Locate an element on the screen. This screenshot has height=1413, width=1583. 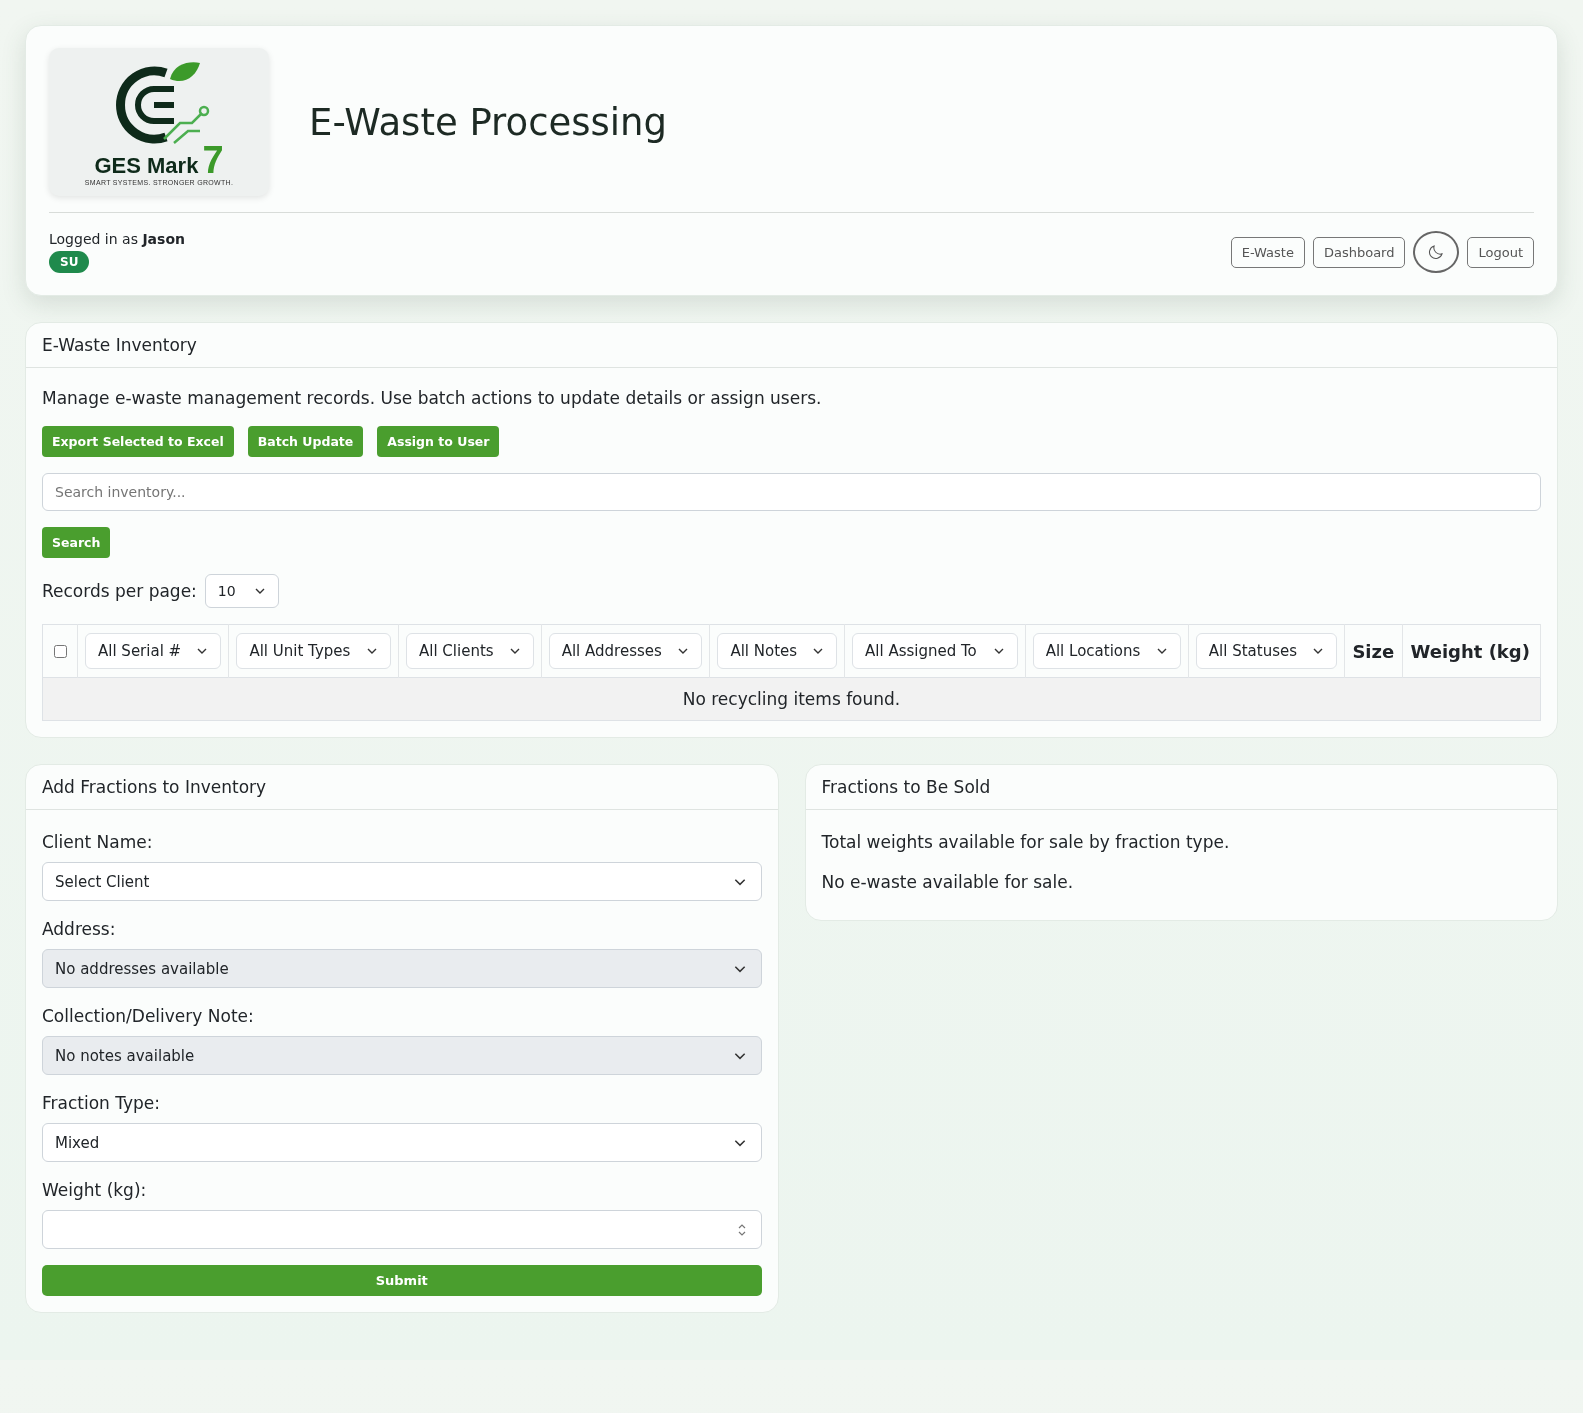
column-filter-select: All Addresses is located at coordinates (625, 651).